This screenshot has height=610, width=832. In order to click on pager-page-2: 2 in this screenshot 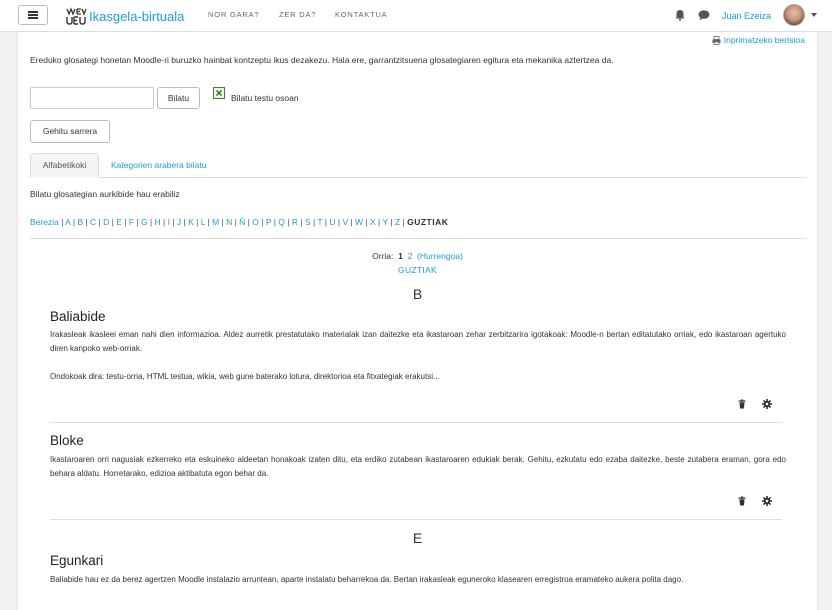, I will do `click(410, 256)`.